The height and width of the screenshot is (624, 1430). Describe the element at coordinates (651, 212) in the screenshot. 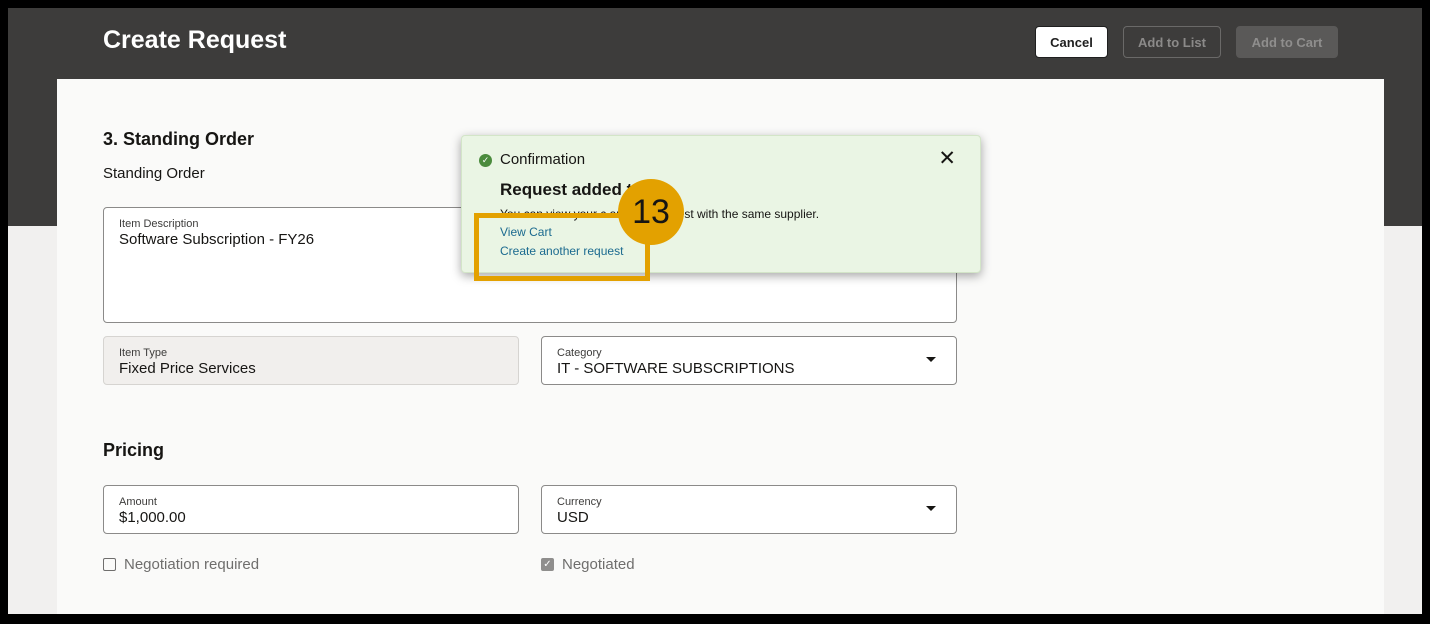

I see `callout-step-badge: 13` at that location.